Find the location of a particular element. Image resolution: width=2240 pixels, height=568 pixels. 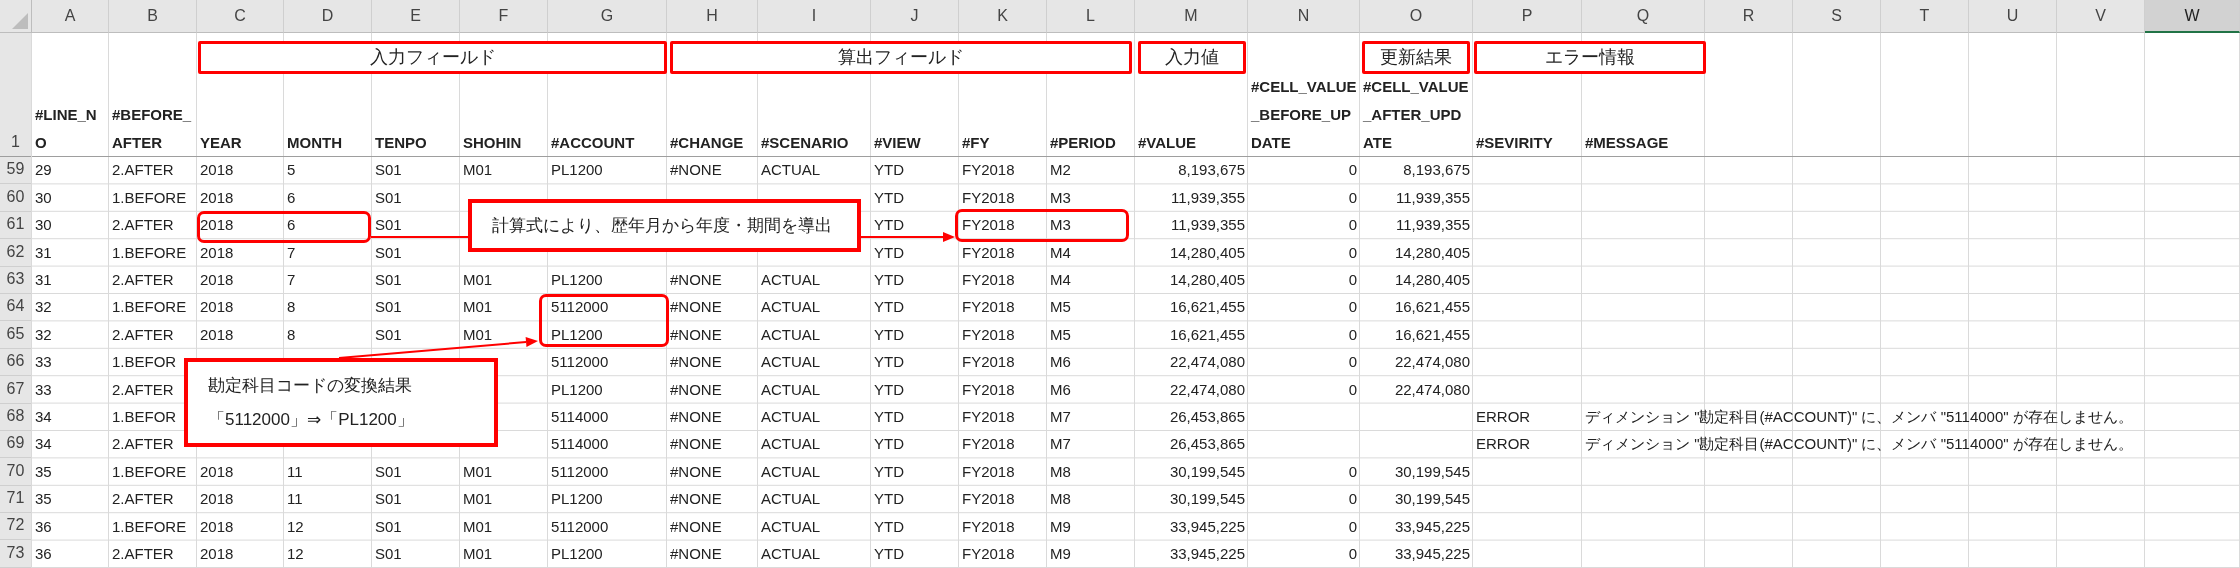

column-title: SHOHIN is located at coordinates (492, 143).